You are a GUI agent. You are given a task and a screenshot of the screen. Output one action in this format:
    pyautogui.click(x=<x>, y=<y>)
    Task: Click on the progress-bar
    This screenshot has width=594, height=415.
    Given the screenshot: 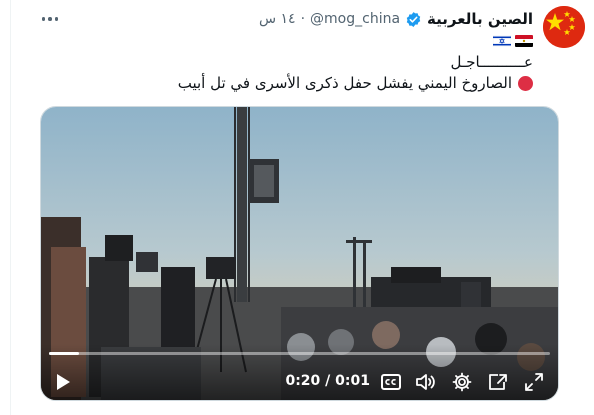 What is the action you would take?
    pyautogui.click(x=299, y=353)
    